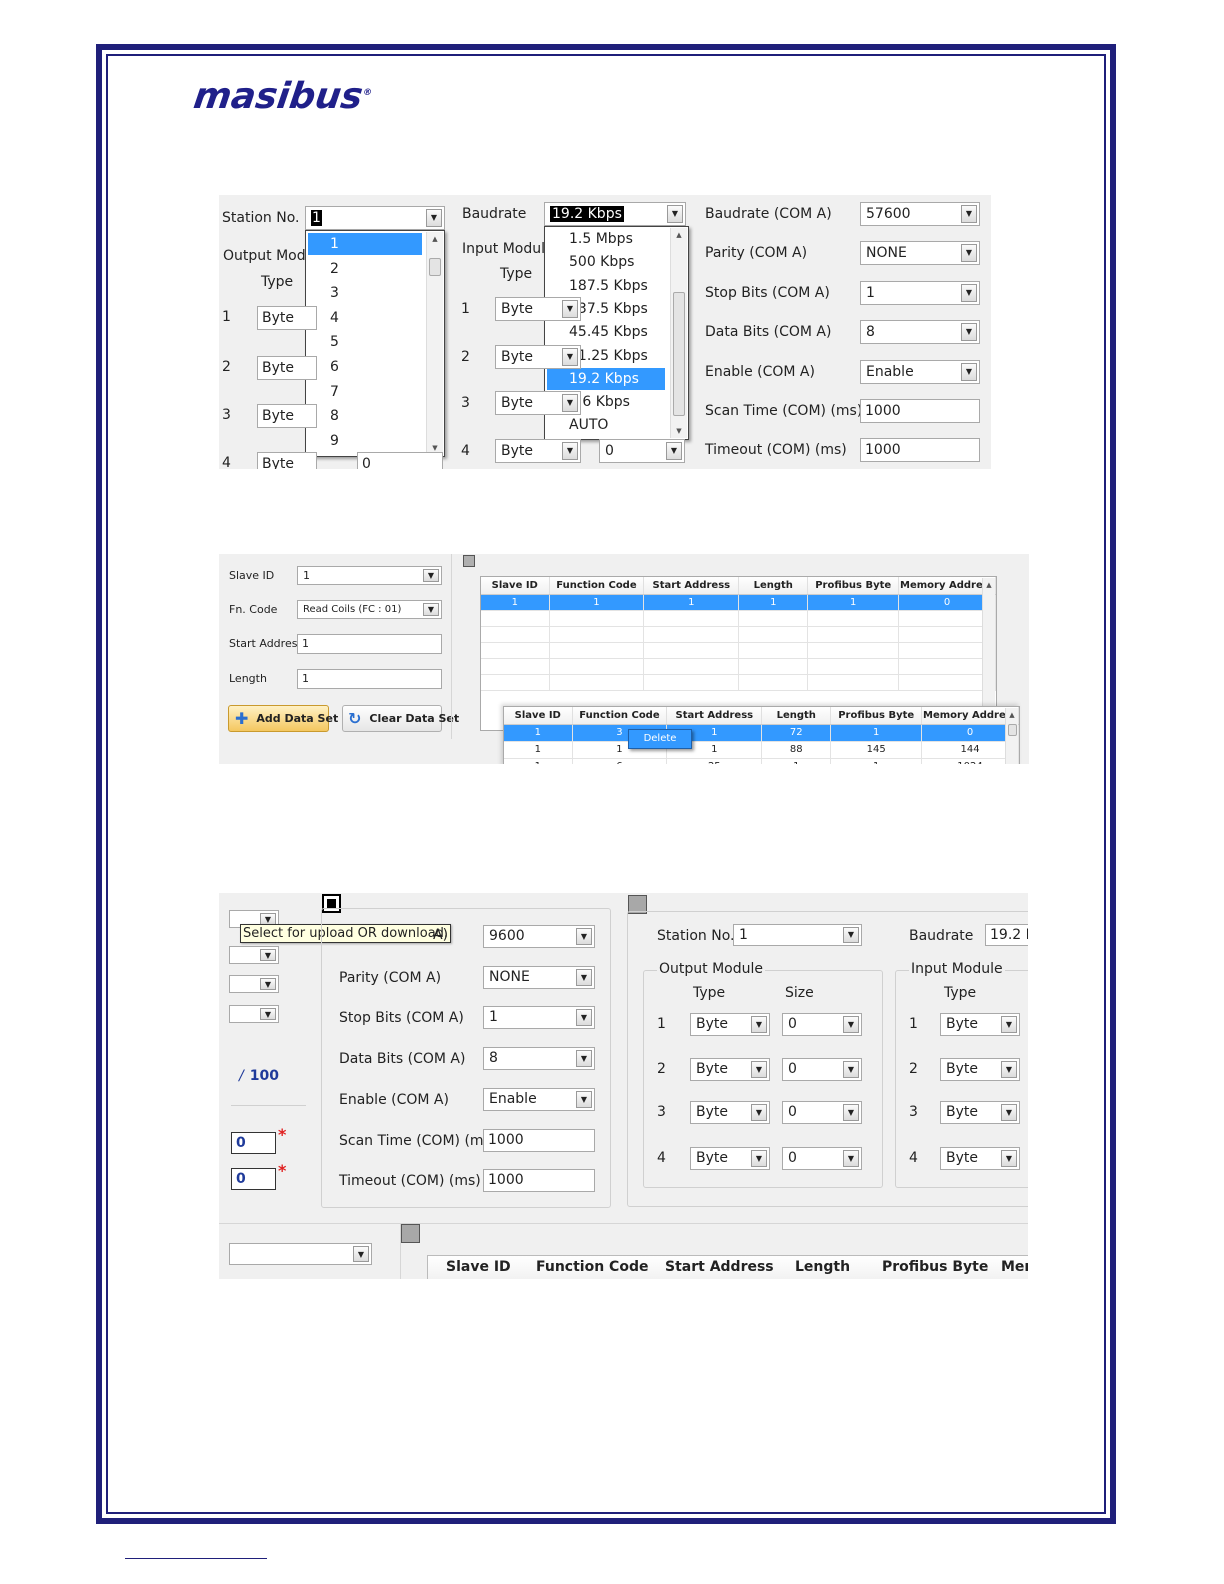 This screenshot has width=1224, height=1584. I want to click on table-row: 1625111024, so click(761, 761).